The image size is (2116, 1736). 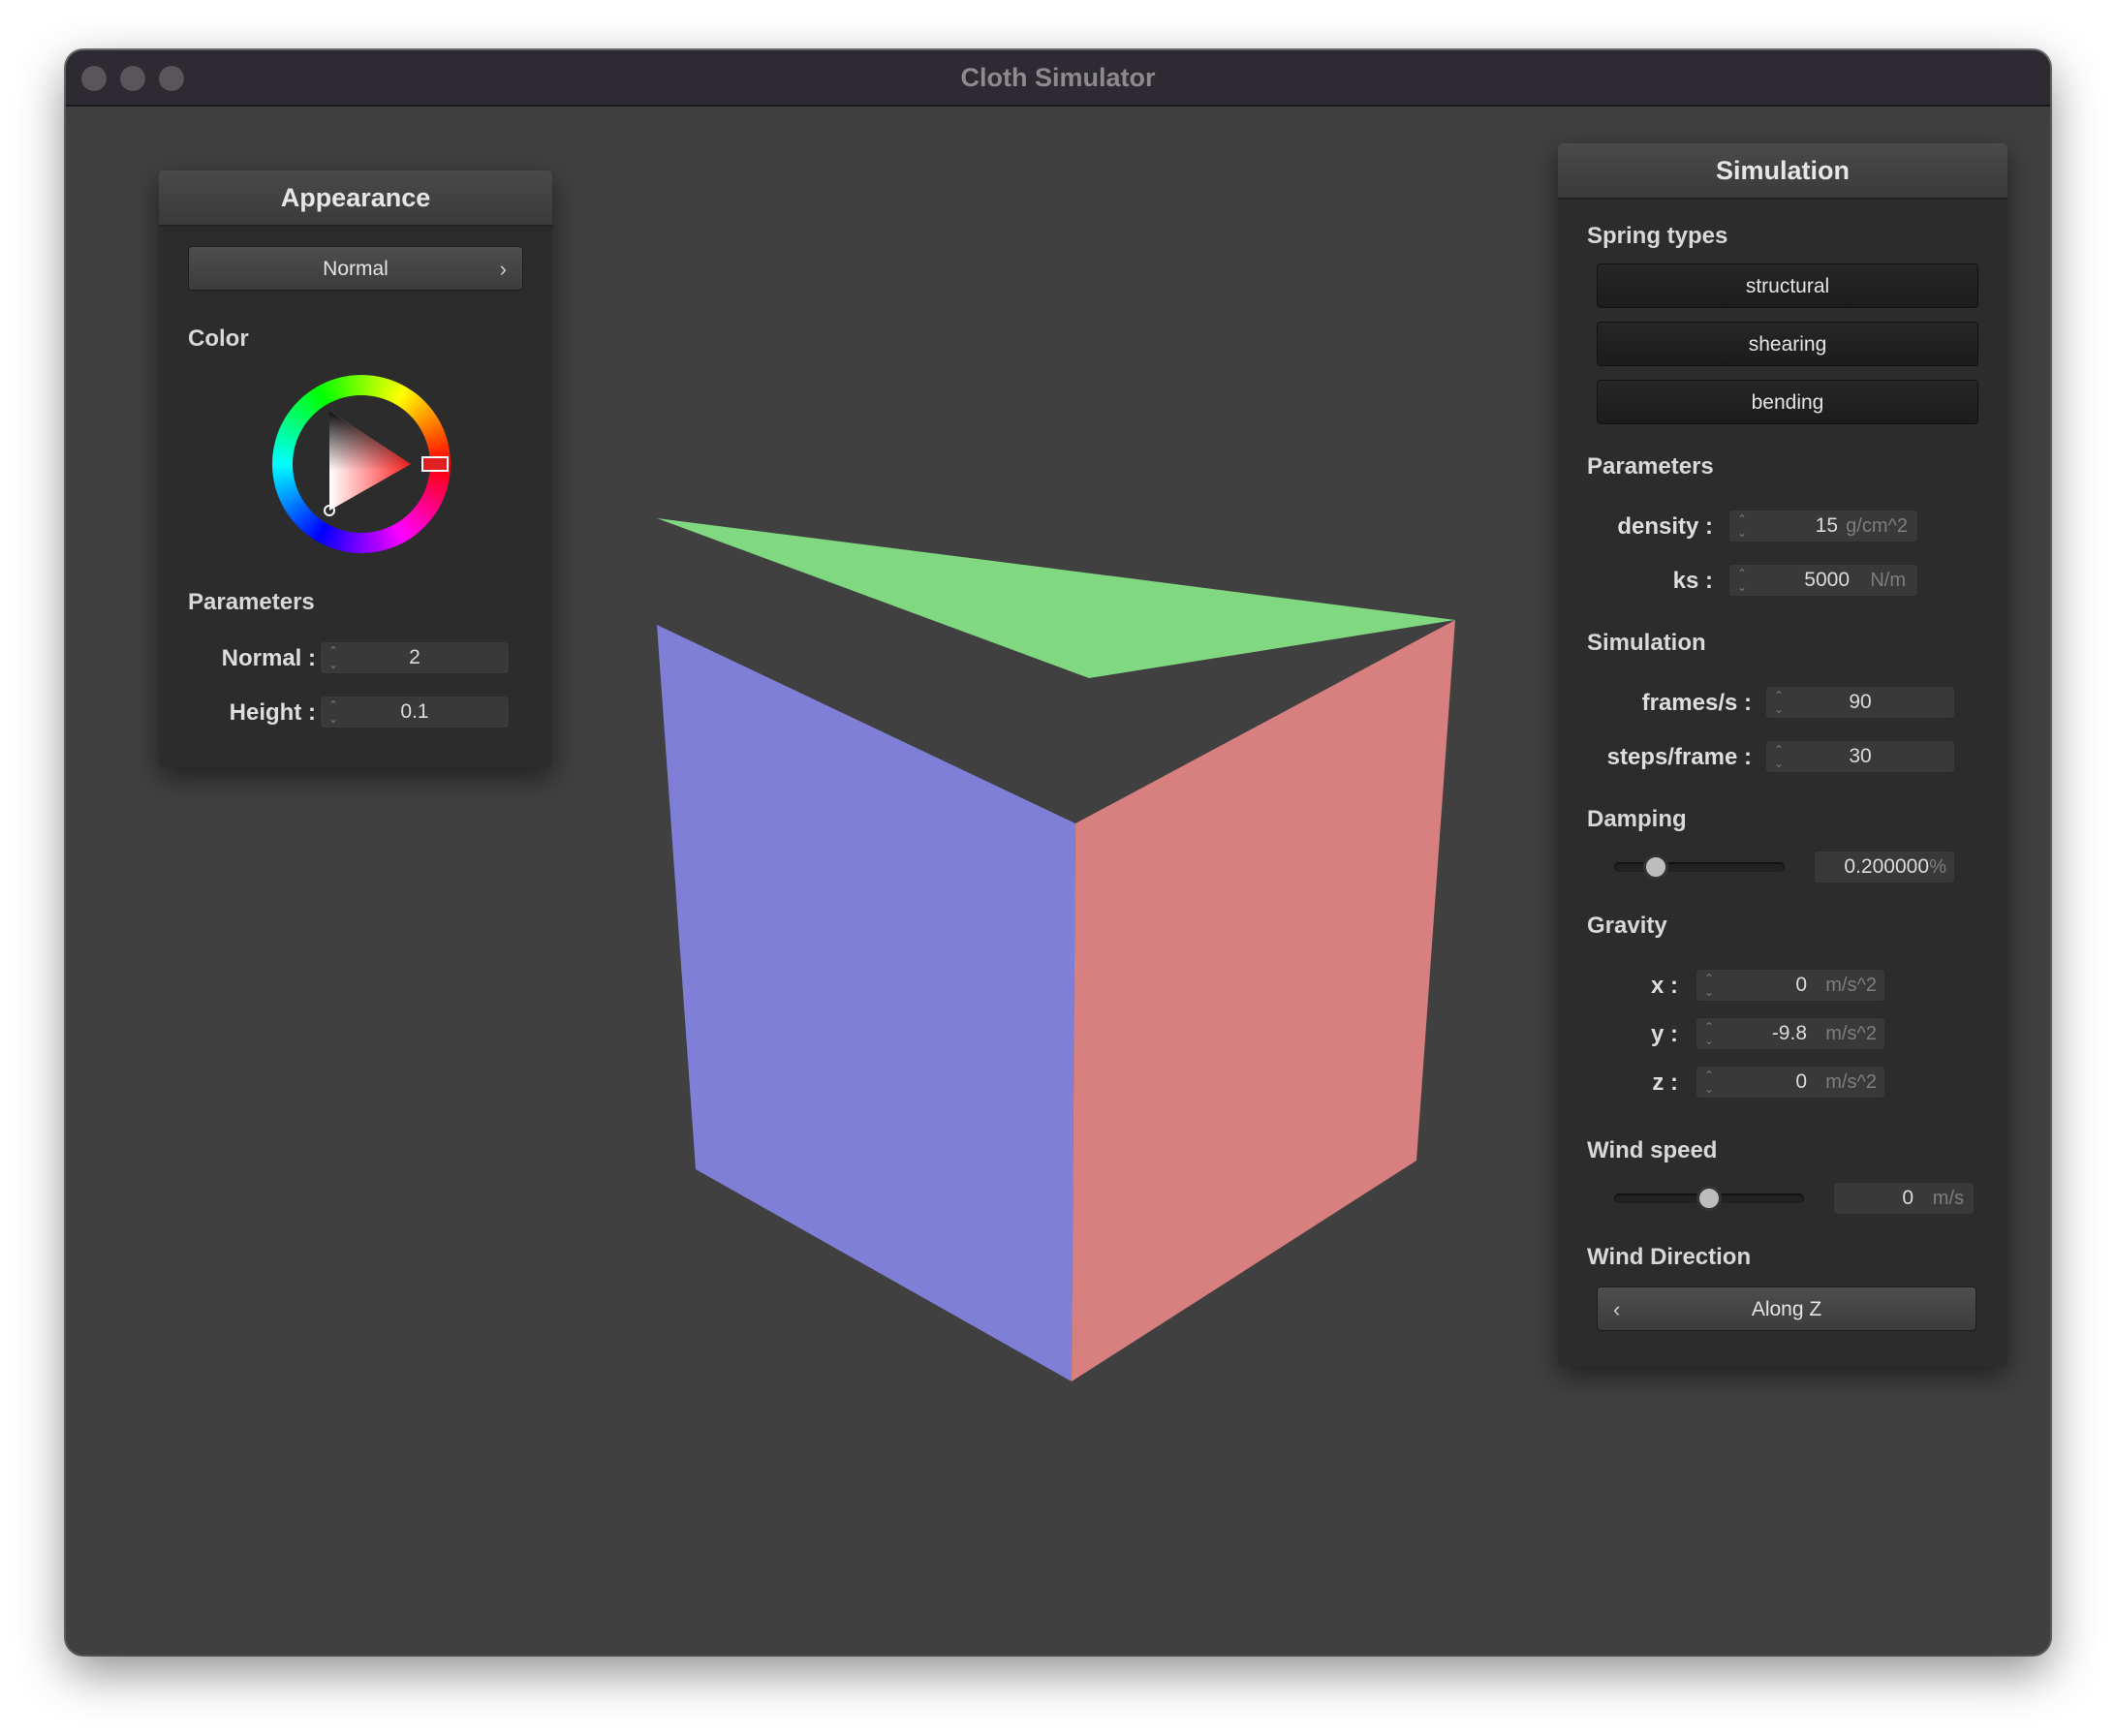 I want to click on wind-speed-input: 0 m/s, so click(x=1904, y=1198).